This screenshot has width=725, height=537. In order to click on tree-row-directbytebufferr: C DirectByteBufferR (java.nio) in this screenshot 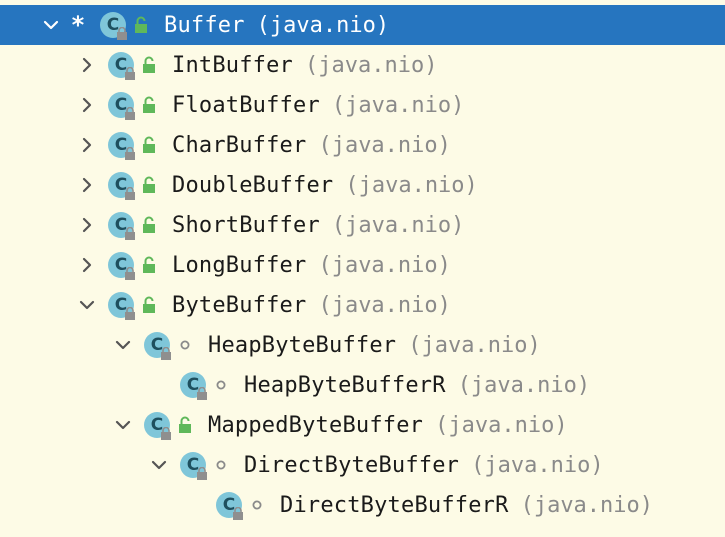, I will do `click(362, 505)`.